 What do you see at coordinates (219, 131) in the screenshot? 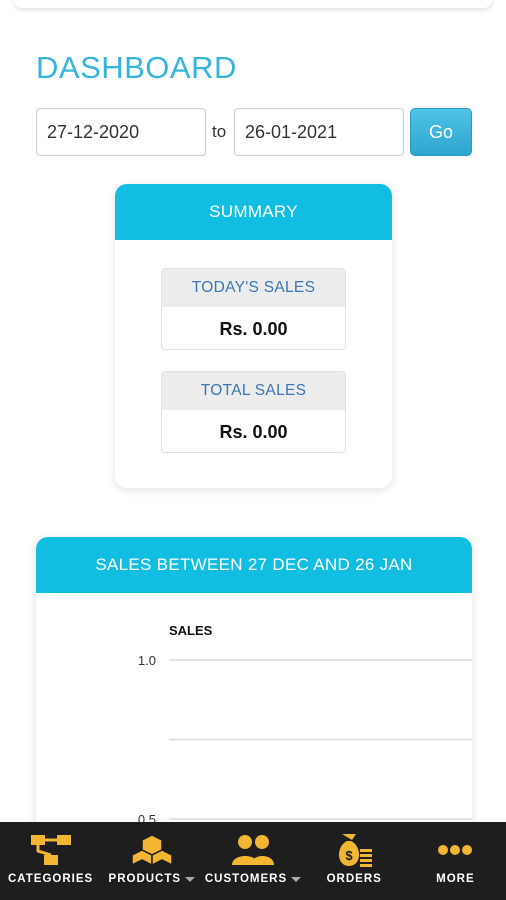
I see `to-label: to` at bounding box center [219, 131].